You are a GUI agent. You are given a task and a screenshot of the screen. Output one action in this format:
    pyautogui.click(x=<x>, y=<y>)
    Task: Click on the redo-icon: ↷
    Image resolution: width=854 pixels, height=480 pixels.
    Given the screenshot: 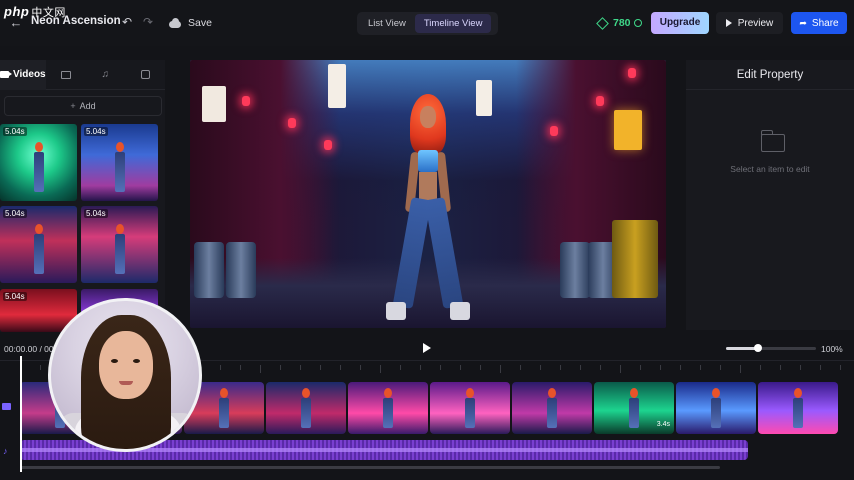 What is the action you would take?
    pyautogui.click(x=148, y=22)
    